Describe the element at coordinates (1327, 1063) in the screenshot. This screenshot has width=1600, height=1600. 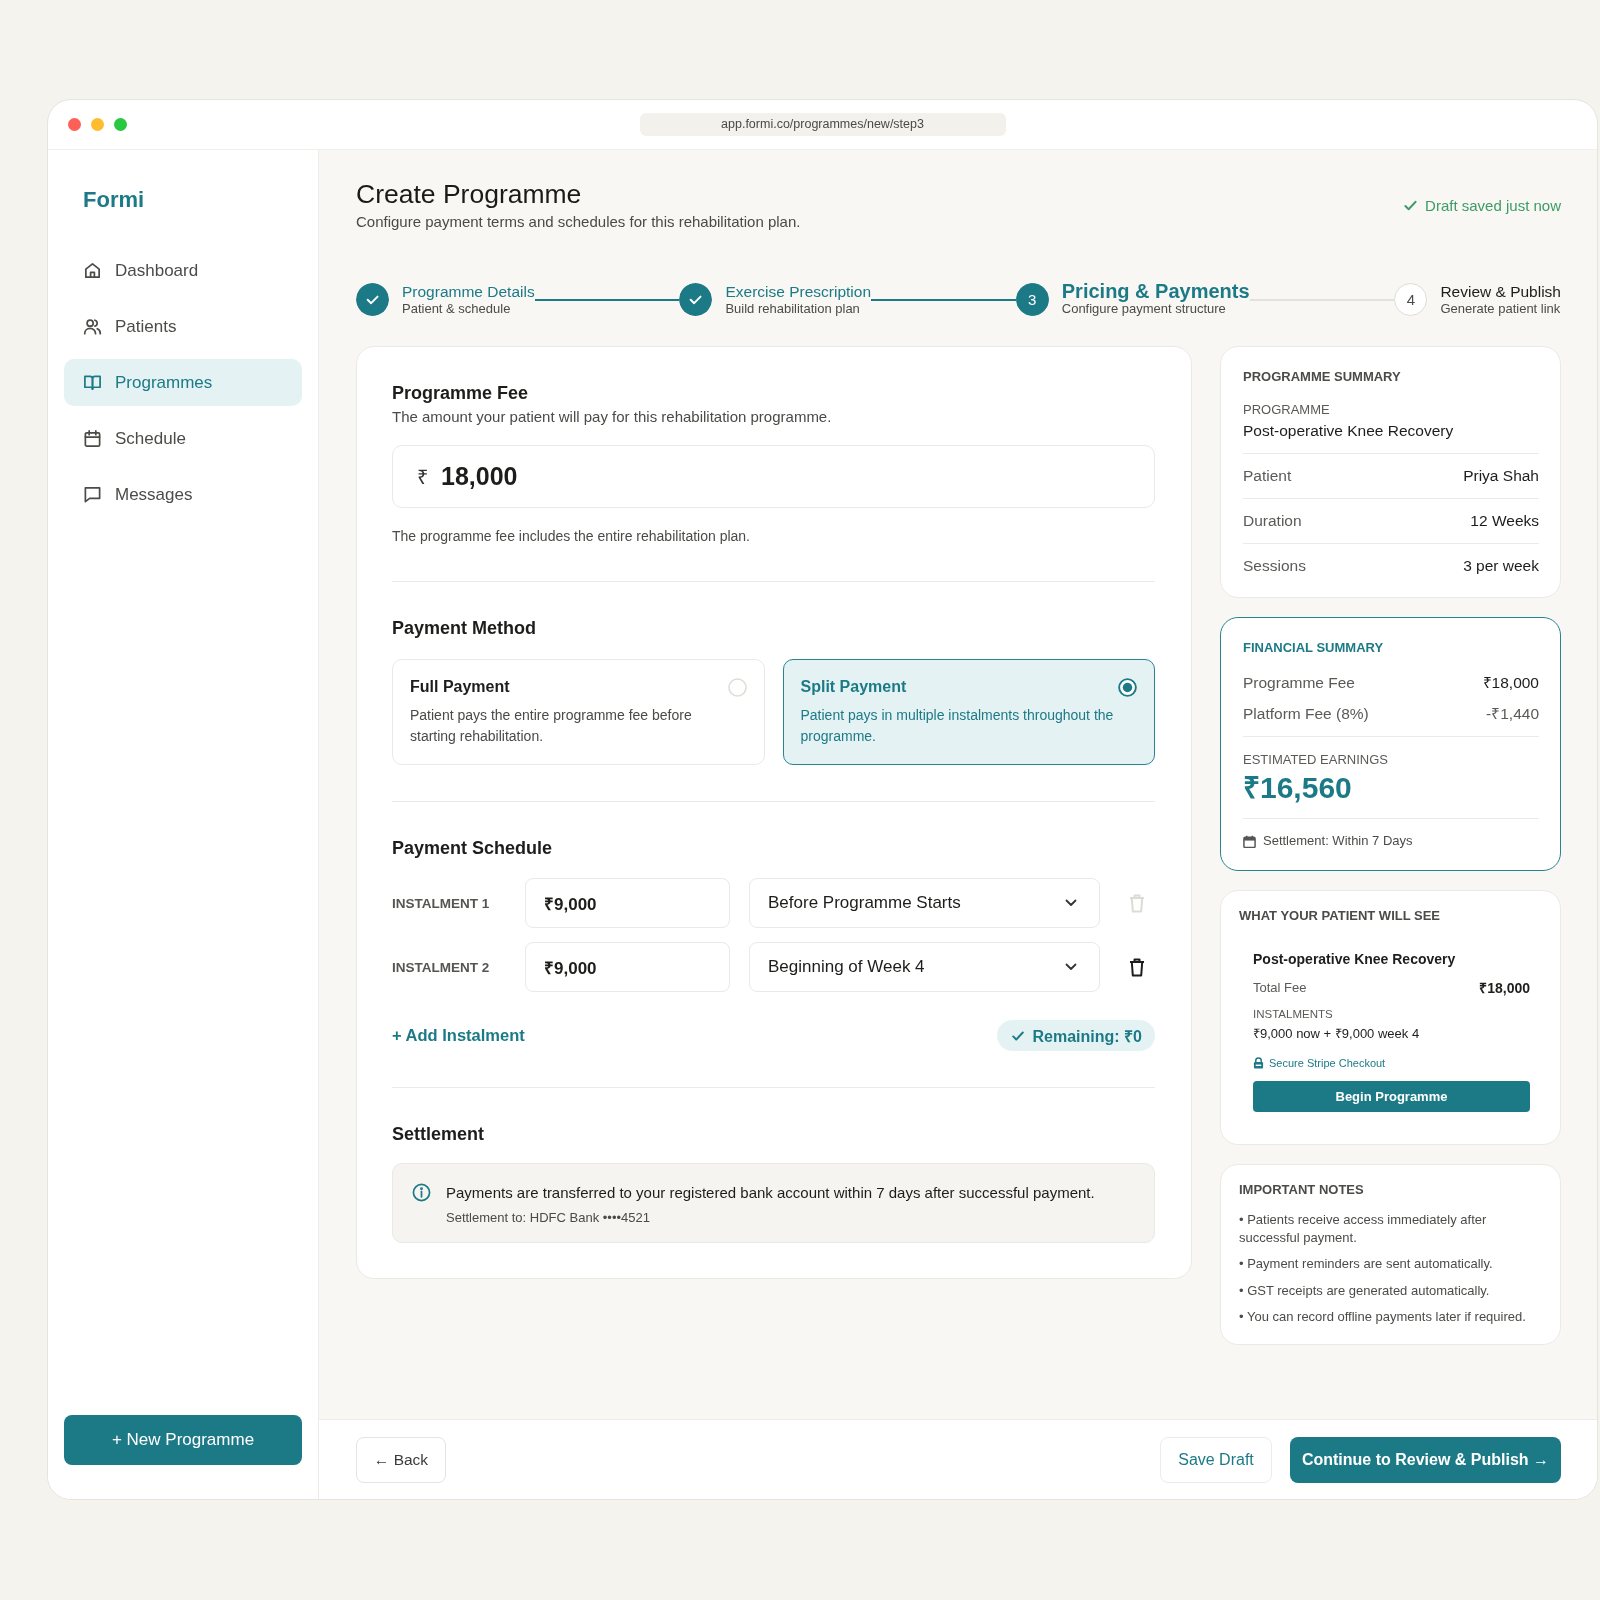
I see `secure-checkout-note: Secure Stripe Checkout` at that location.